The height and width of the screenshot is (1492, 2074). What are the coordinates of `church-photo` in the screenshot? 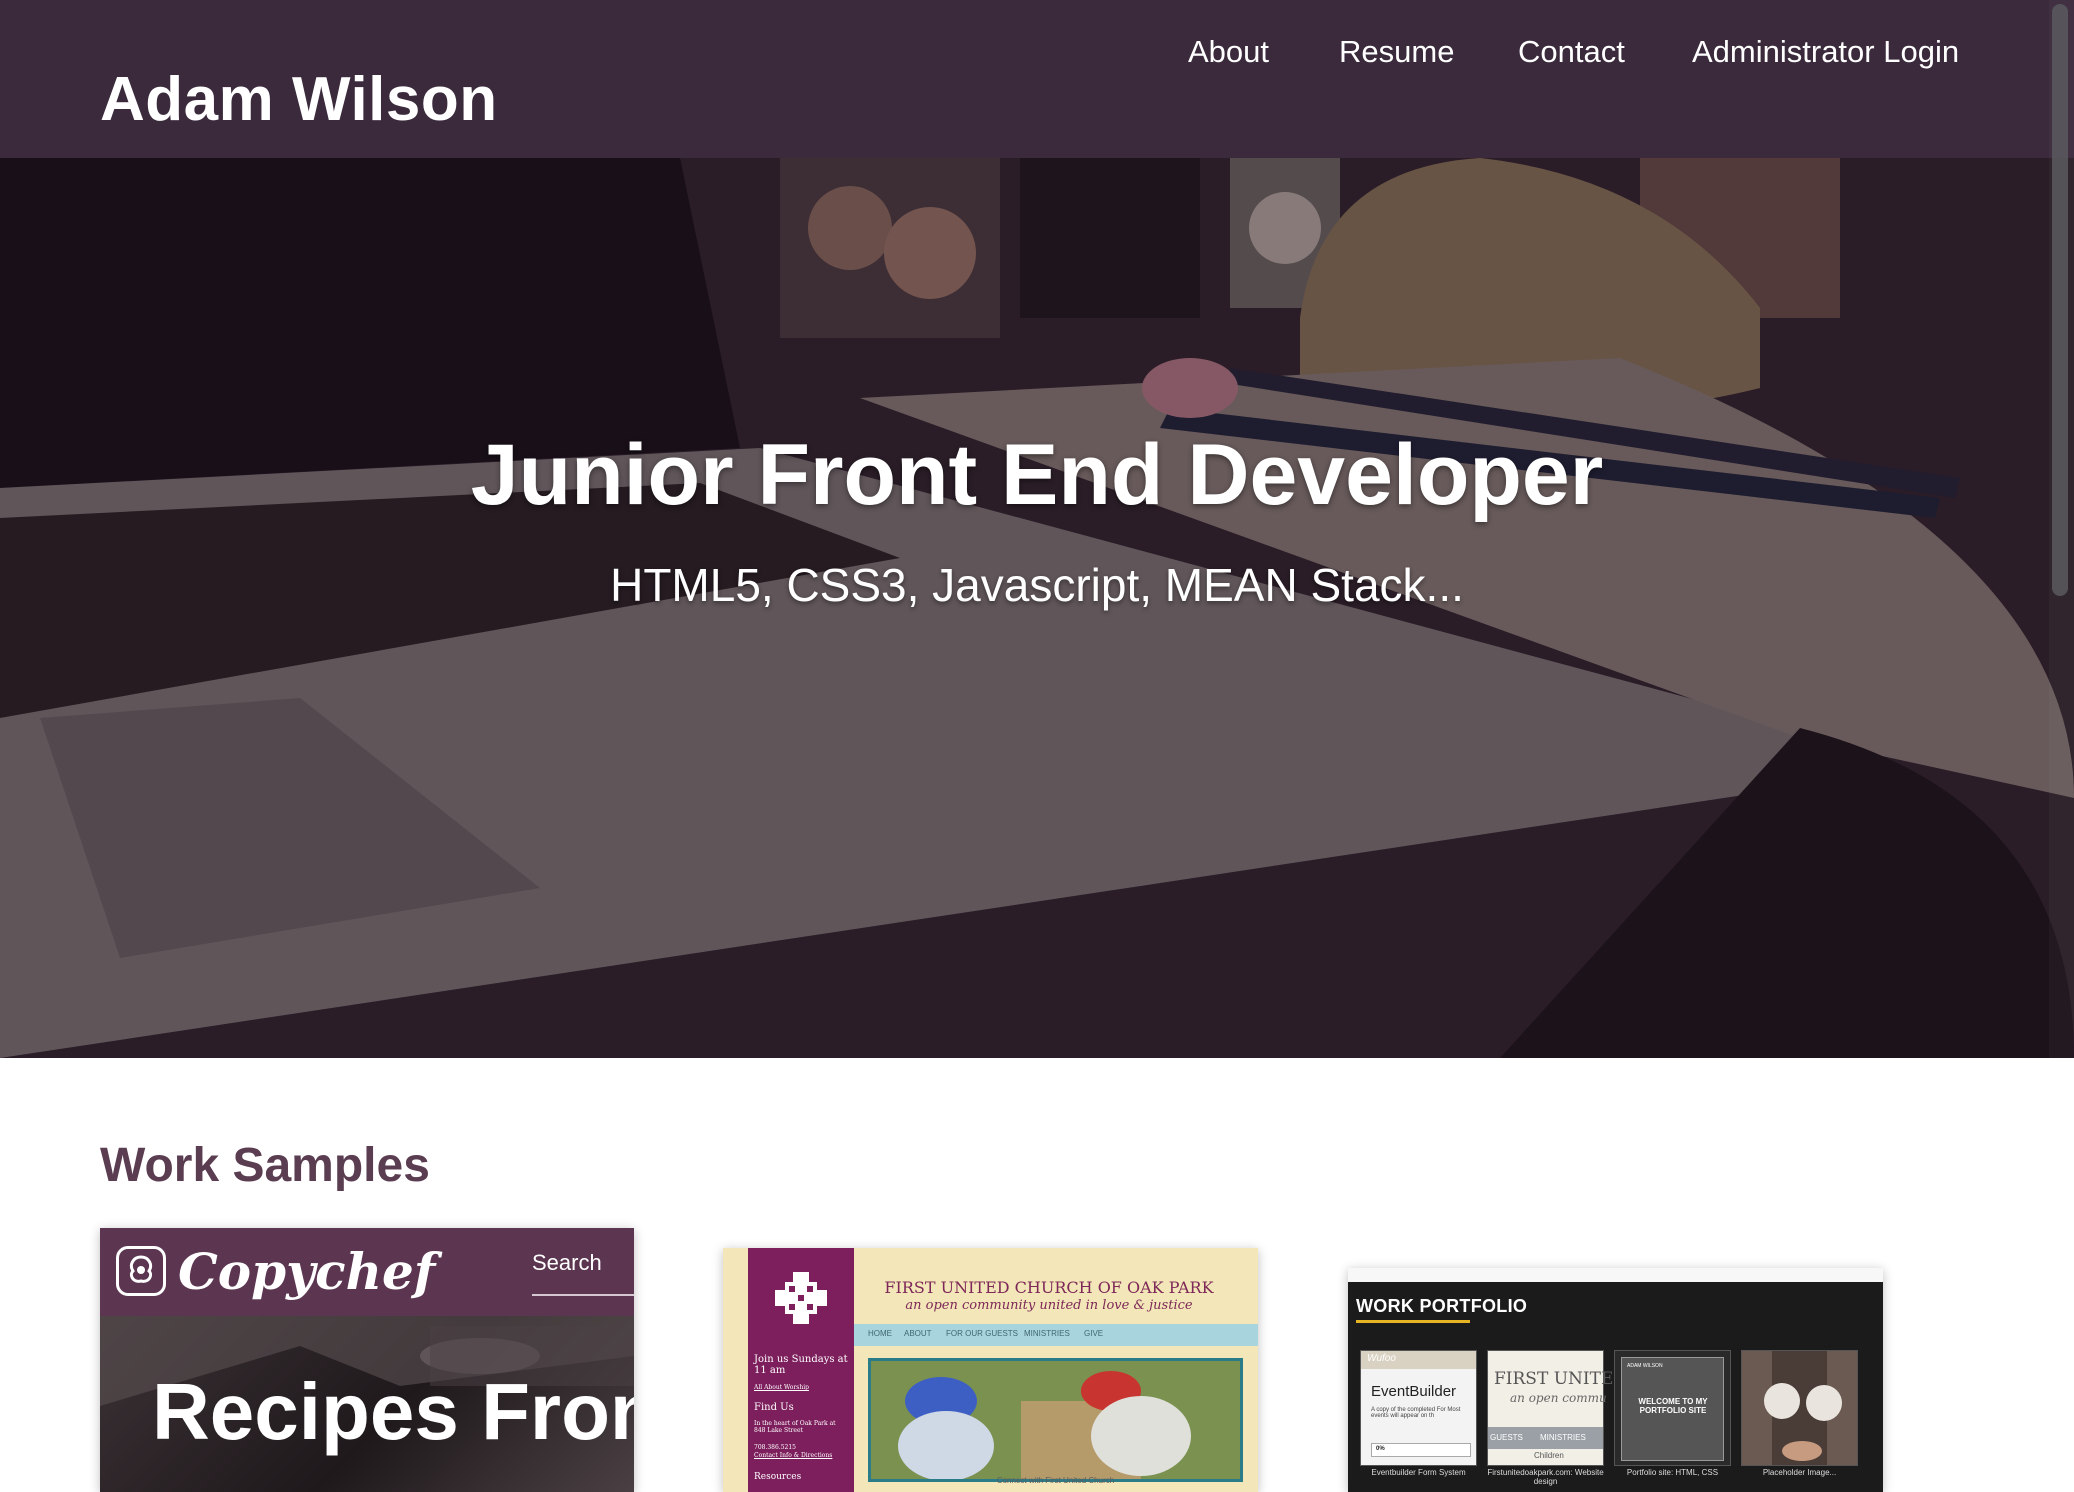 It's located at (1055, 1420).